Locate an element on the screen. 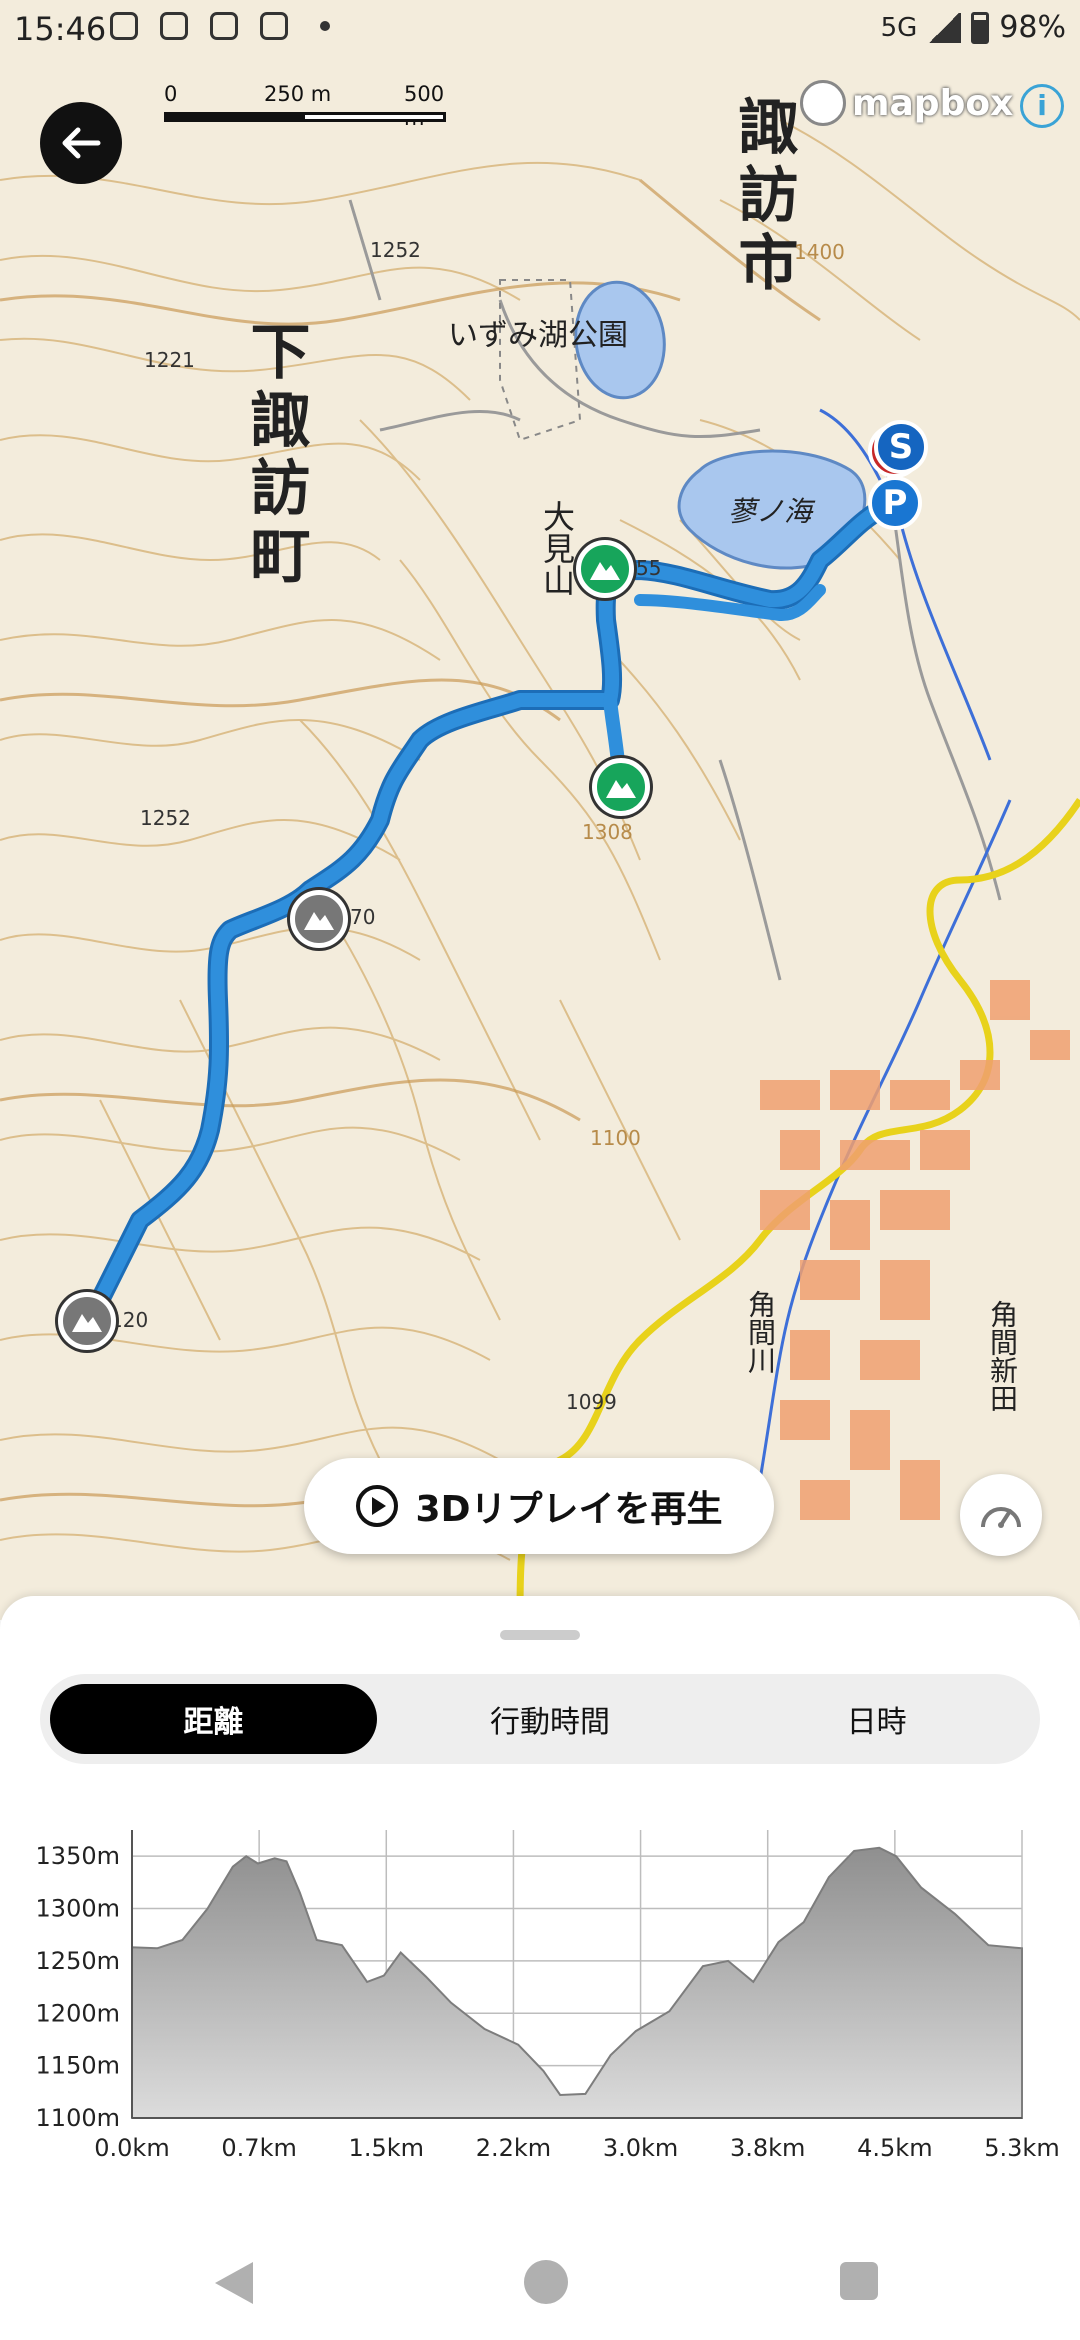  network-type: 5G is located at coordinates (899, 27).